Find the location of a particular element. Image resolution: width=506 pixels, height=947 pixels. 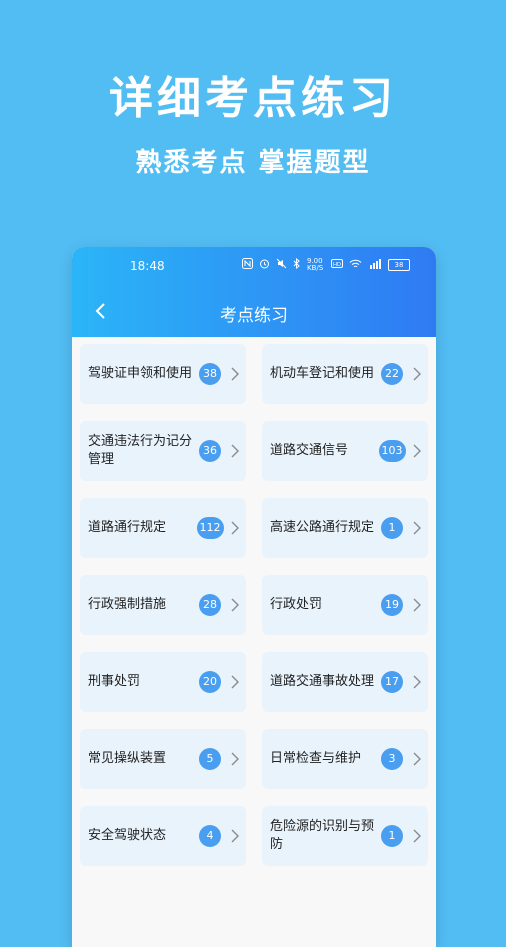

status-time: 18:48 is located at coordinates (147, 266).